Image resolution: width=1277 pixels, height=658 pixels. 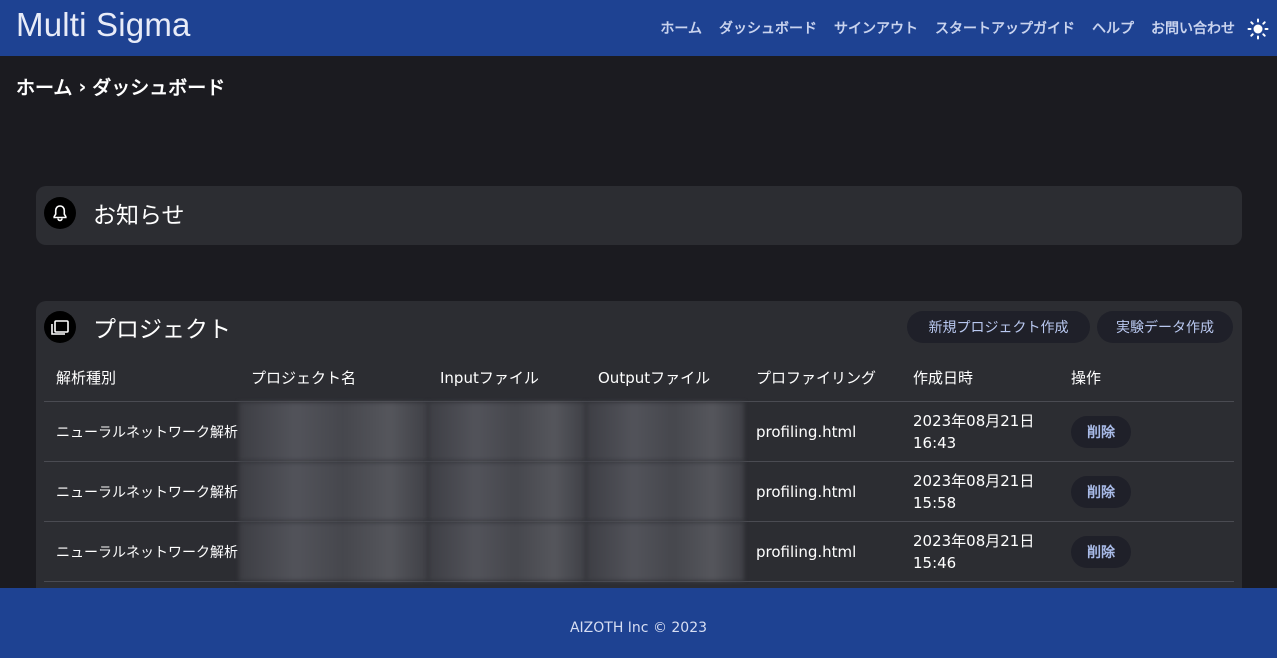 I want to click on column-header-input-file: Inputファイル, so click(x=507, y=378).